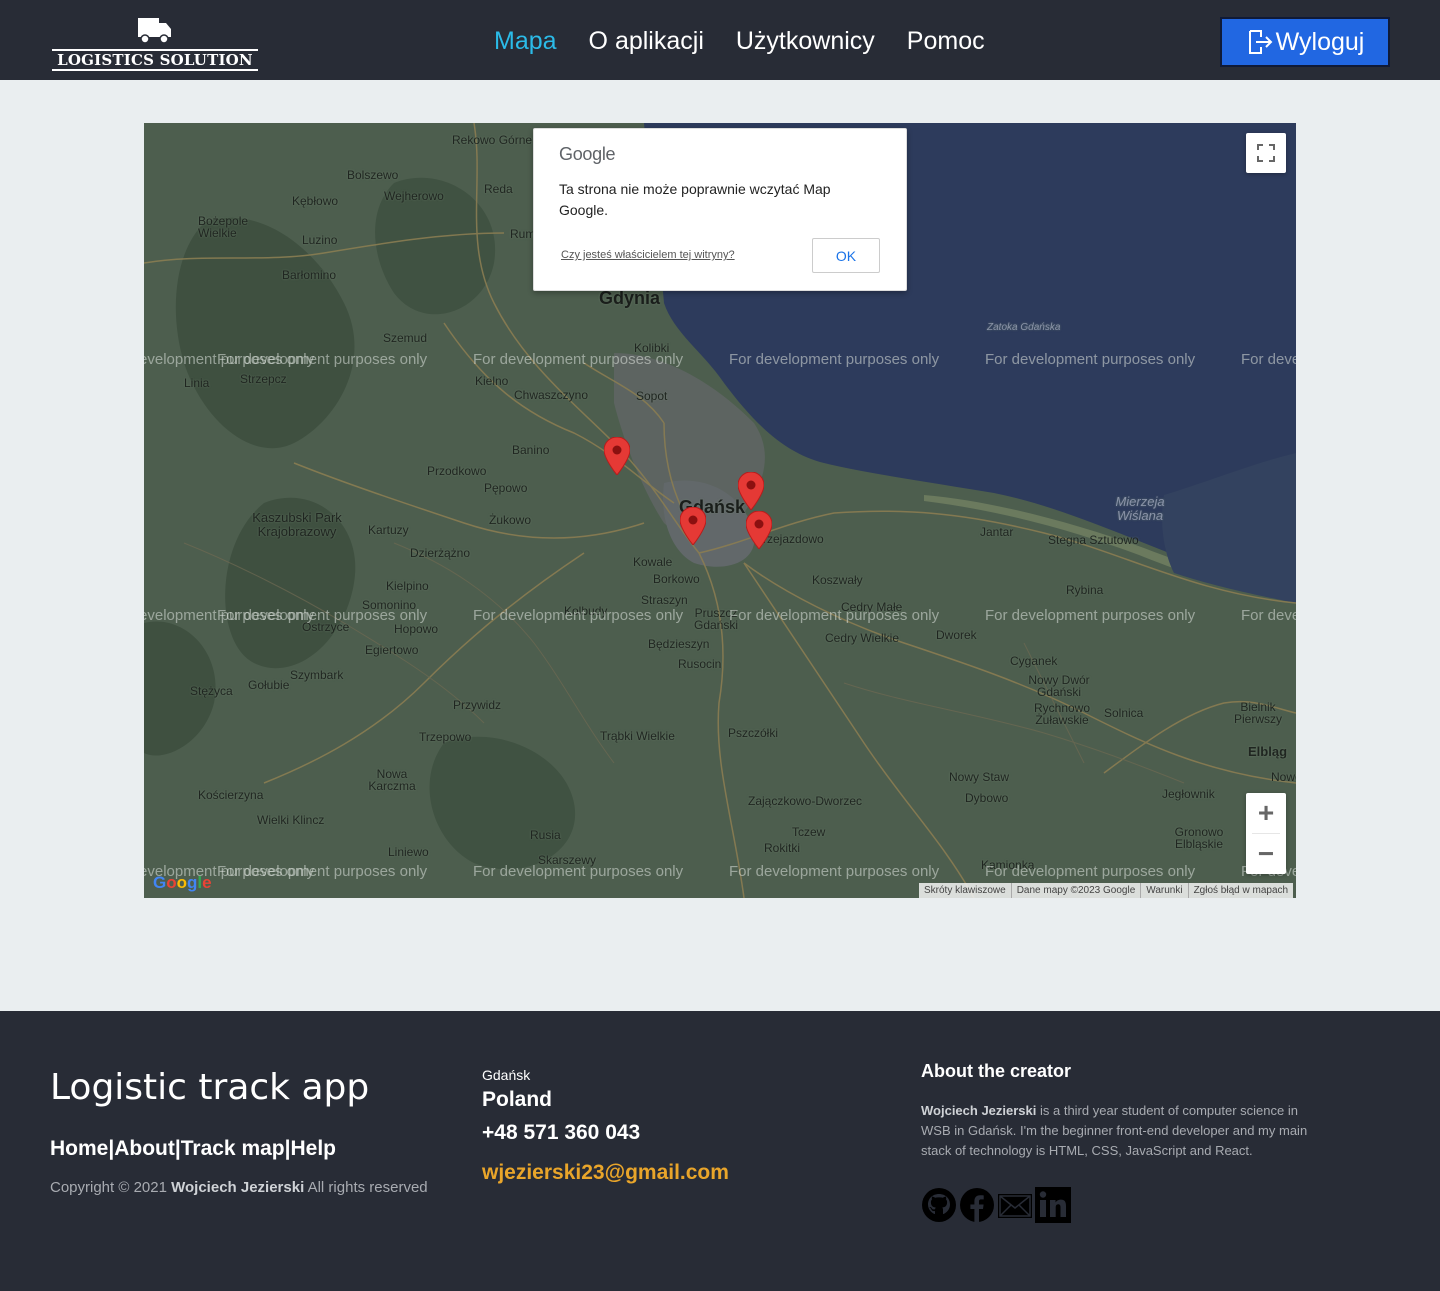  I want to click on map-label: Elbląg, so click(1268, 751).